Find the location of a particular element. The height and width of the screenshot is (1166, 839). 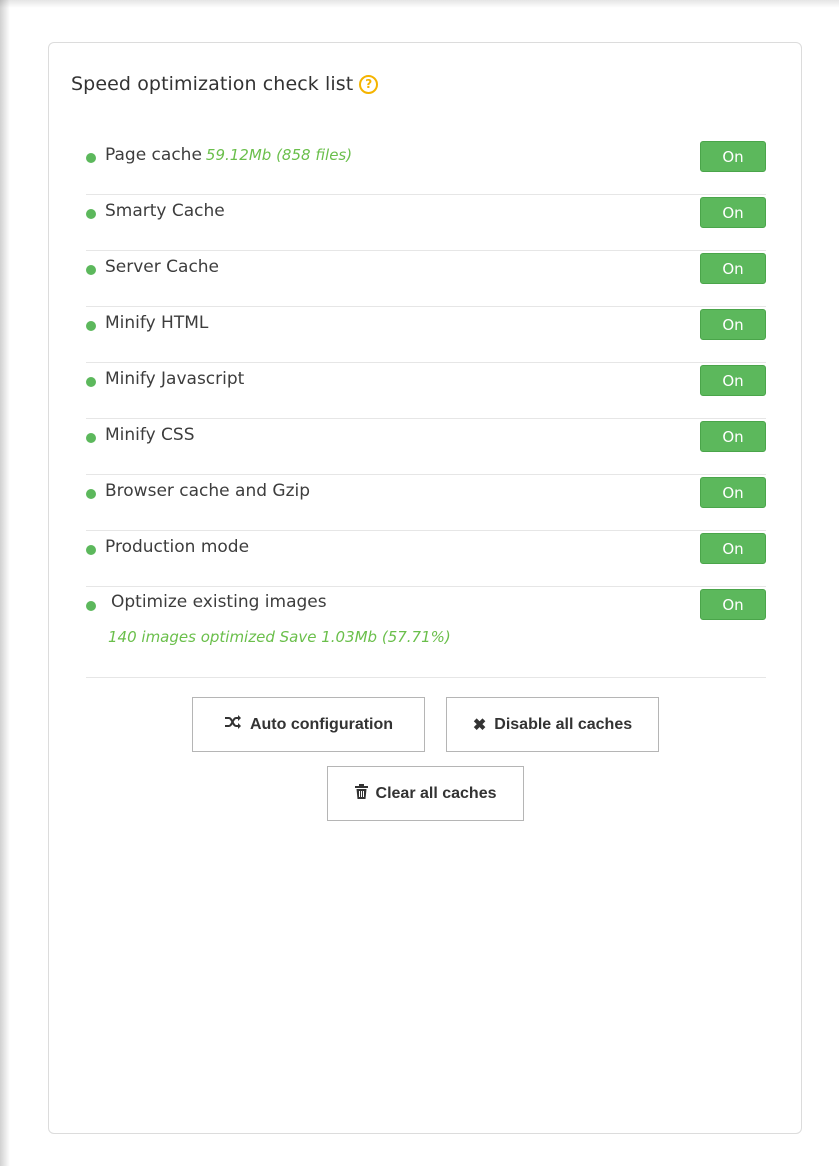

checklist-row-production-mode: Production mode On is located at coordinates (426, 559).